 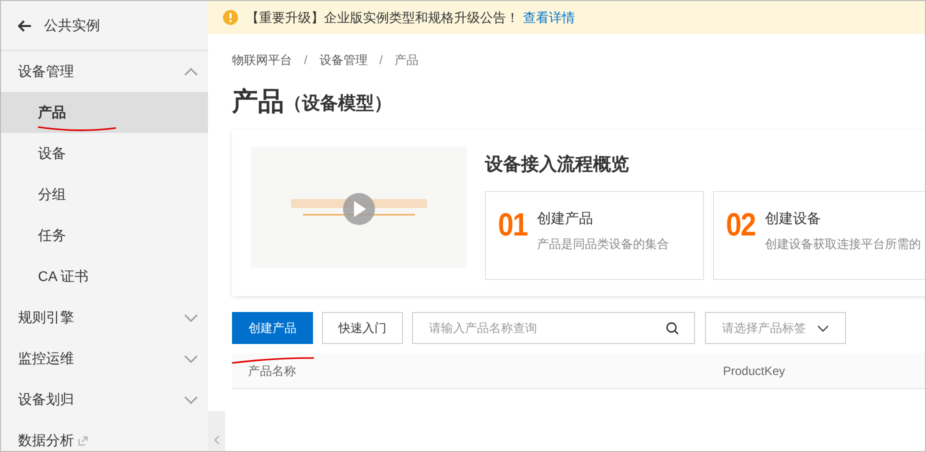 I want to click on column-header: 产品名称, so click(x=272, y=371).